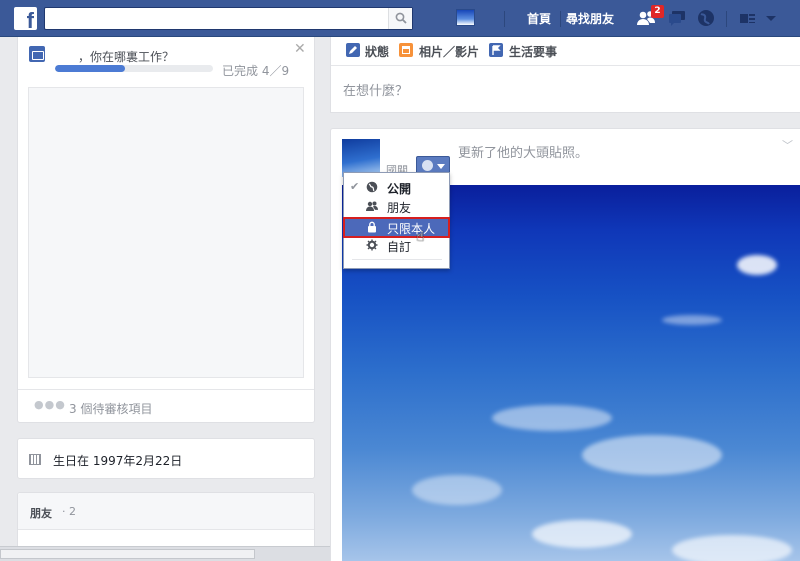  I want to click on nav-home-link: 首頁, so click(539, 18).